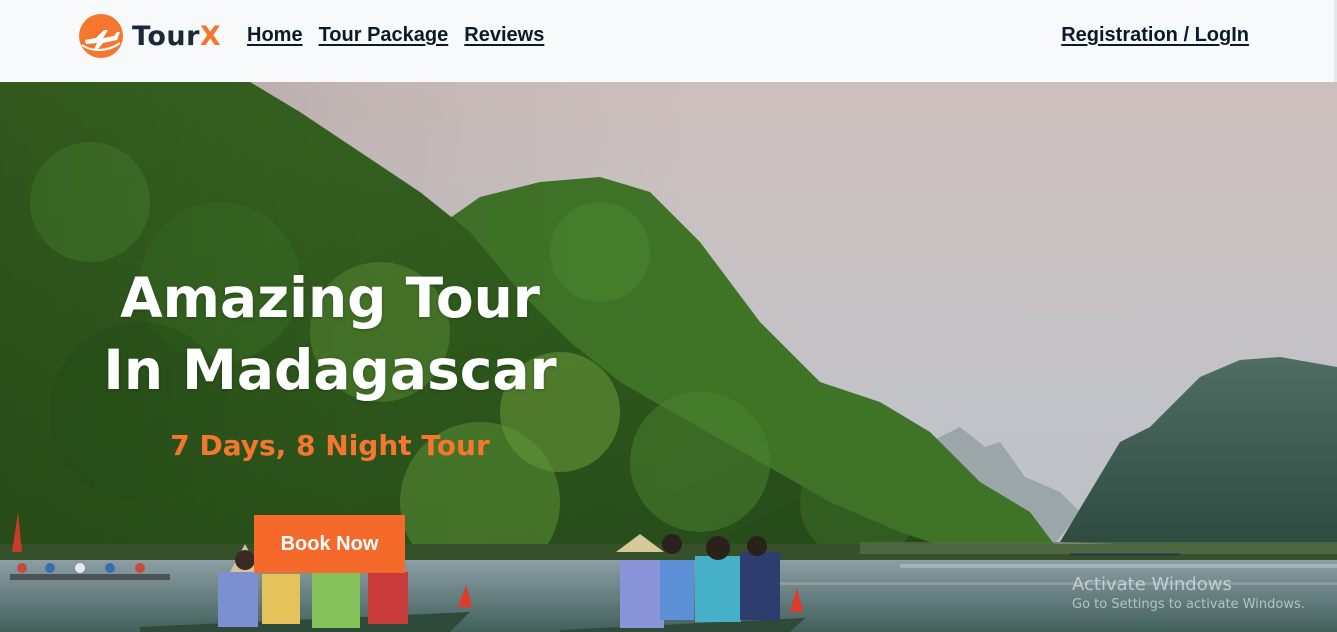  I want to click on registration-login-link: Registration / LogIn, so click(1155, 35).